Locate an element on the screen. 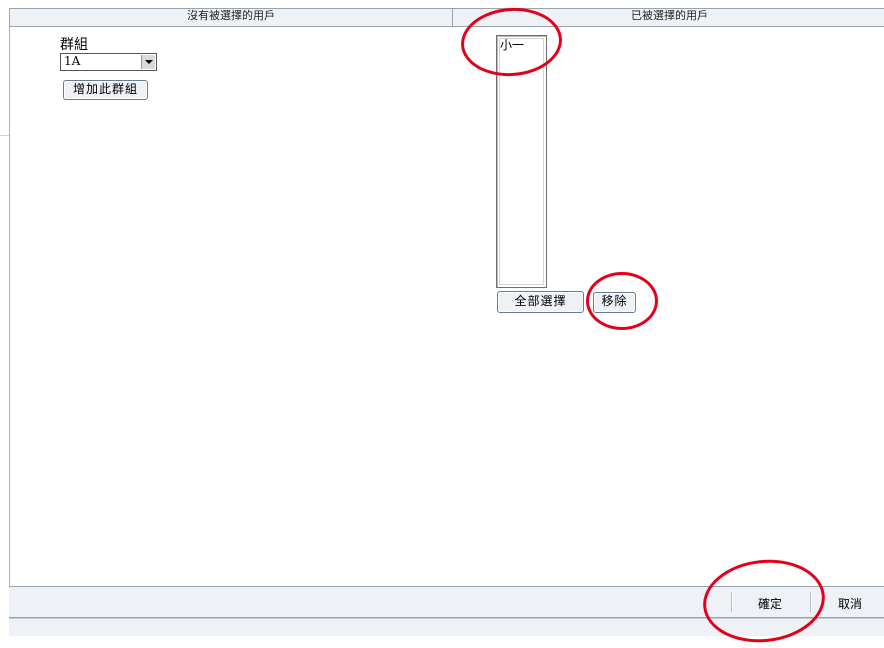  selected-users-listbox: 小一 is located at coordinates (521, 161).